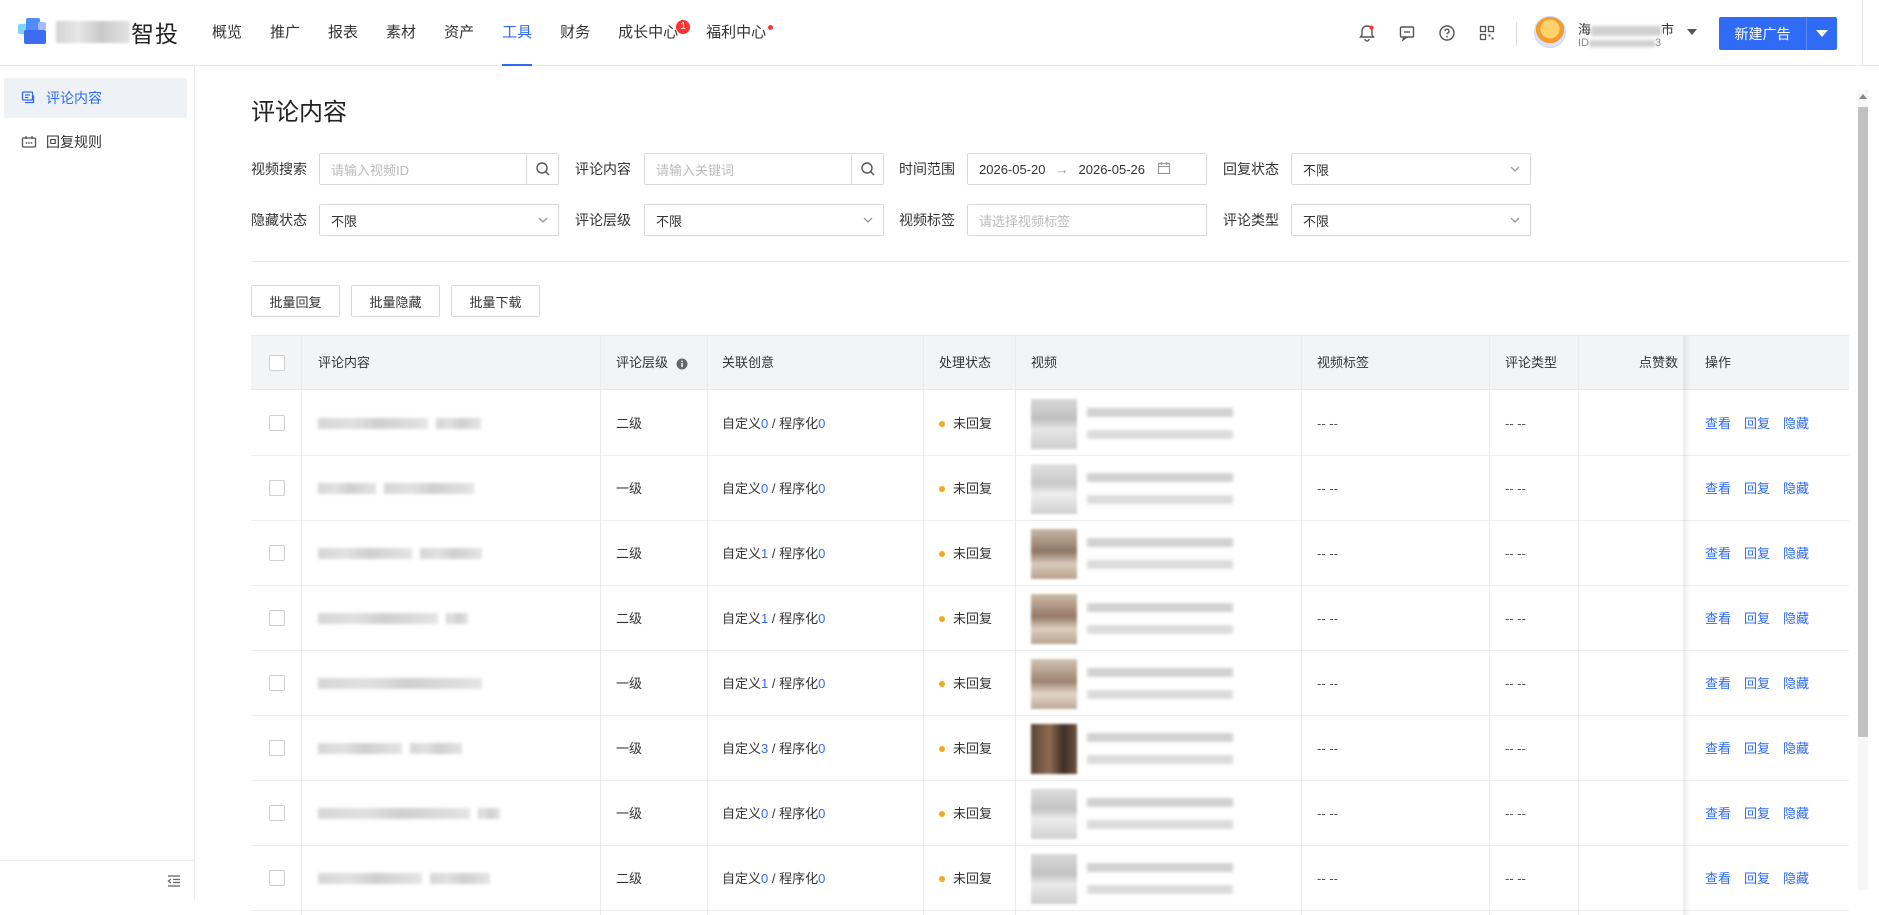 The width and height of the screenshot is (1879, 915). I want to click on new-ad-button: 新建广告, so click(1778, 33).